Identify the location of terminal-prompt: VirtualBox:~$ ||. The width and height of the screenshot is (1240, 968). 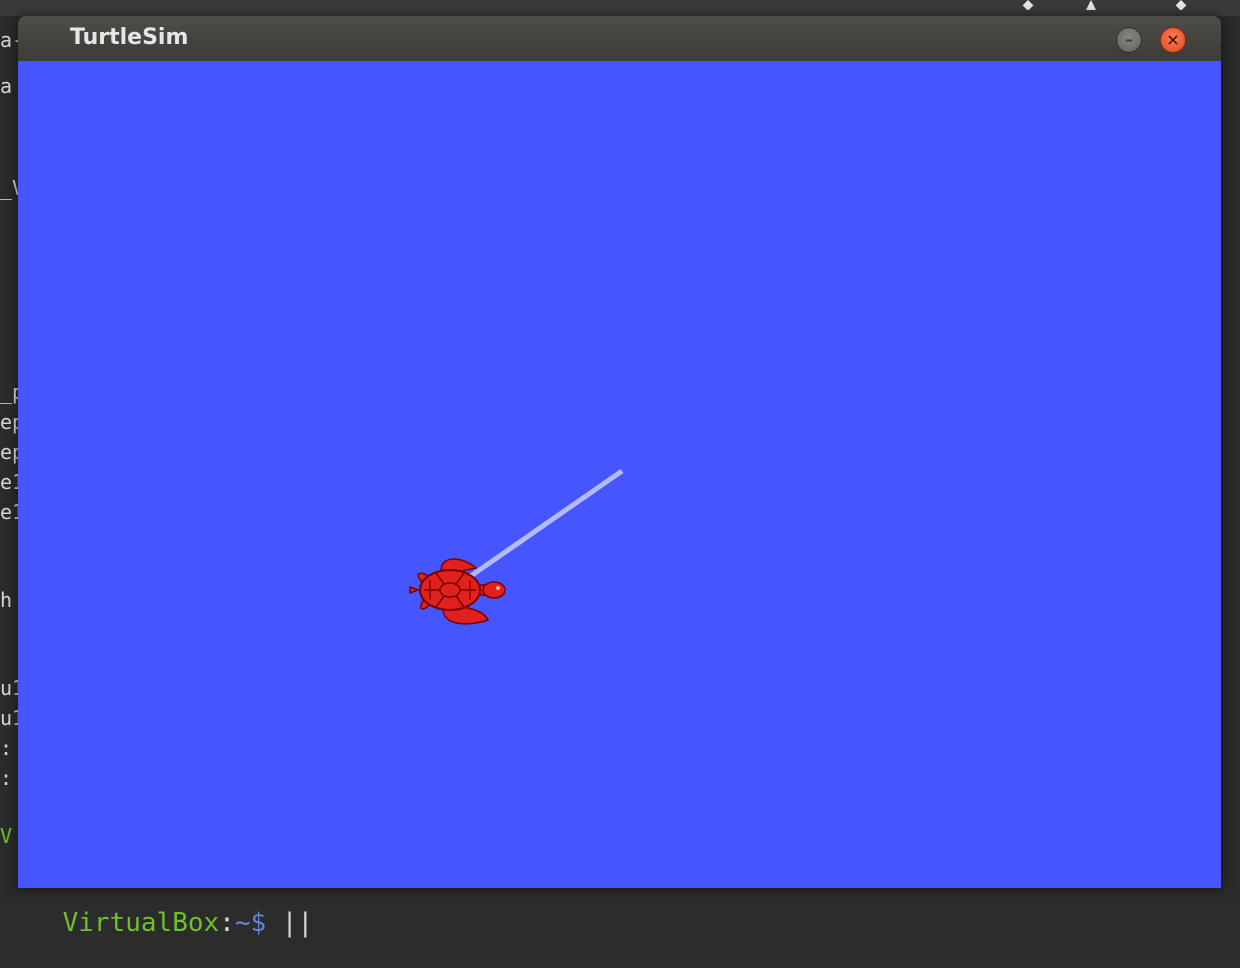
(156, 923).